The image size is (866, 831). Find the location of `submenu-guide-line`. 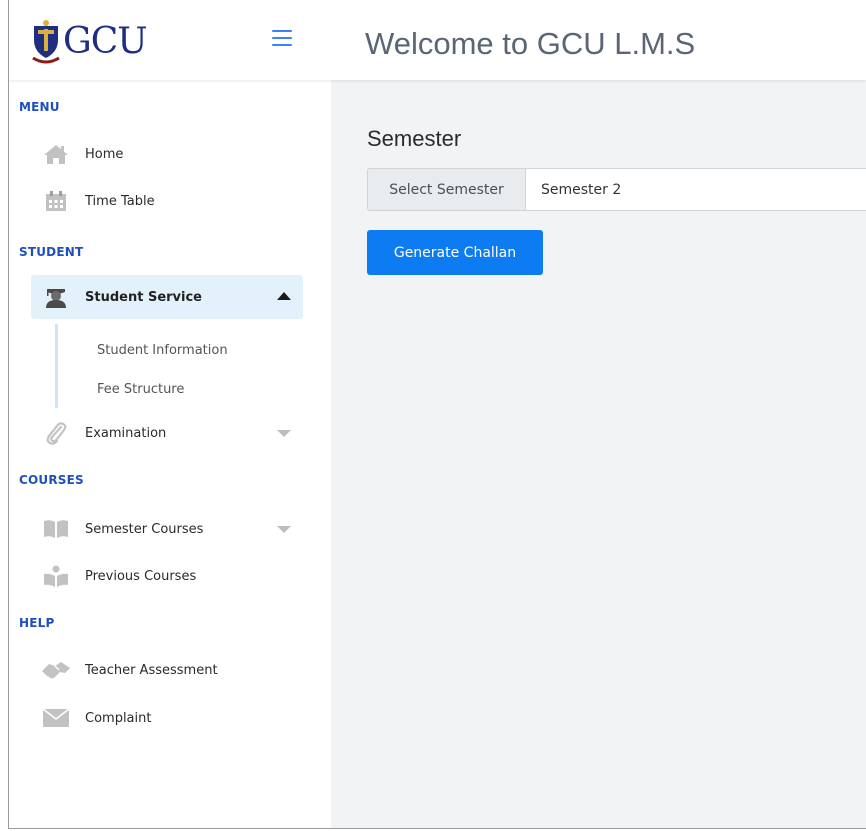

submenu-guide-line is located at coordinates (56, 366).